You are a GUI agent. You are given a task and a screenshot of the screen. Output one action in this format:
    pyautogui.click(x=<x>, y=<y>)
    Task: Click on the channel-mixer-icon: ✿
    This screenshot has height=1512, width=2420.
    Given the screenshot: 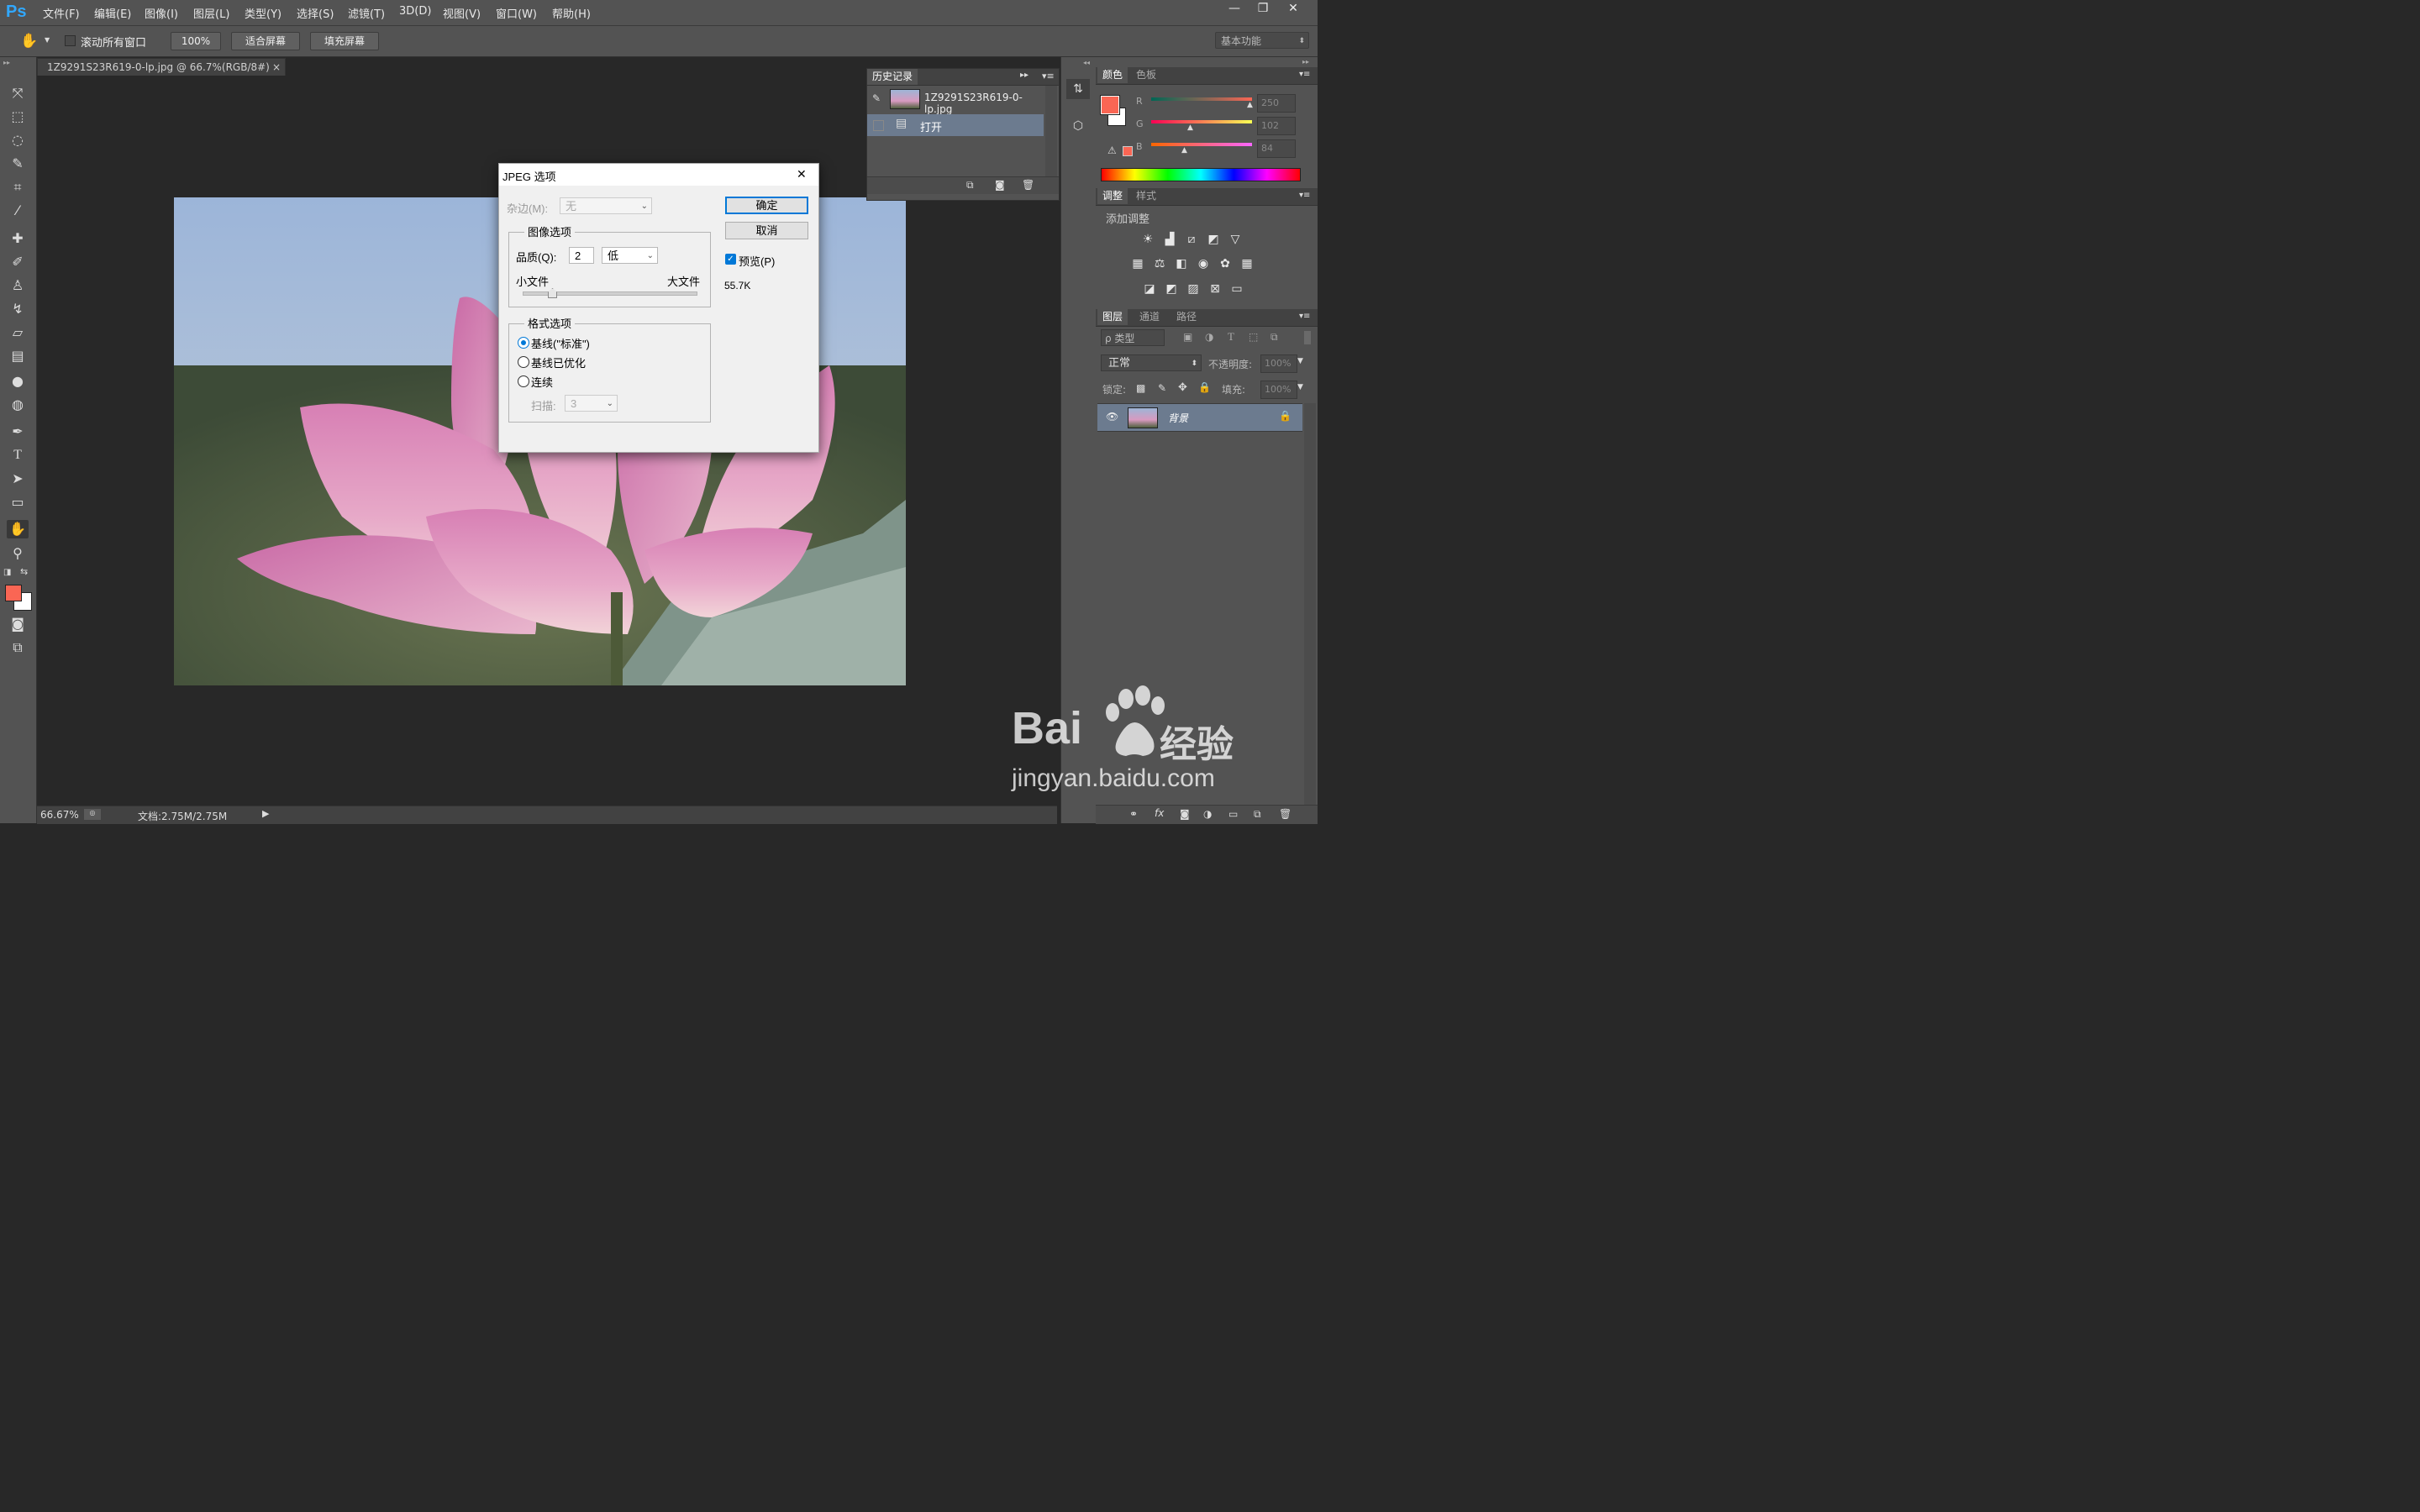 What is the action you would take?
    pyautogui.click(x=1225, y=263)
    